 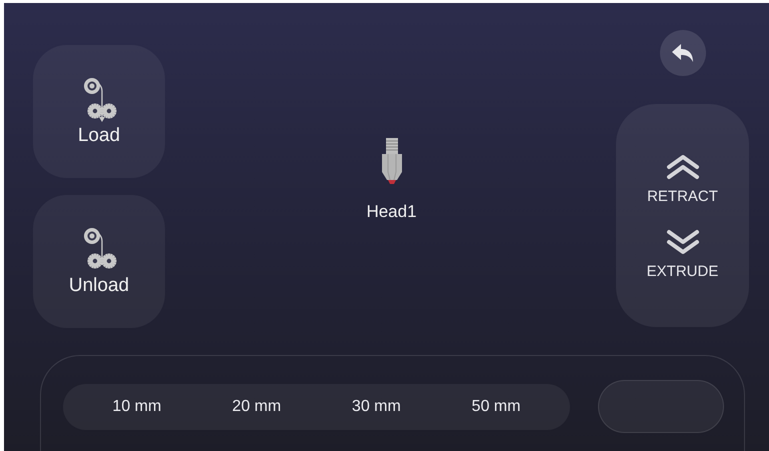 What do you see at coordinates (99, 111) in the screenshot?
I see `load-button: Load` at bounding box center [99, 111].